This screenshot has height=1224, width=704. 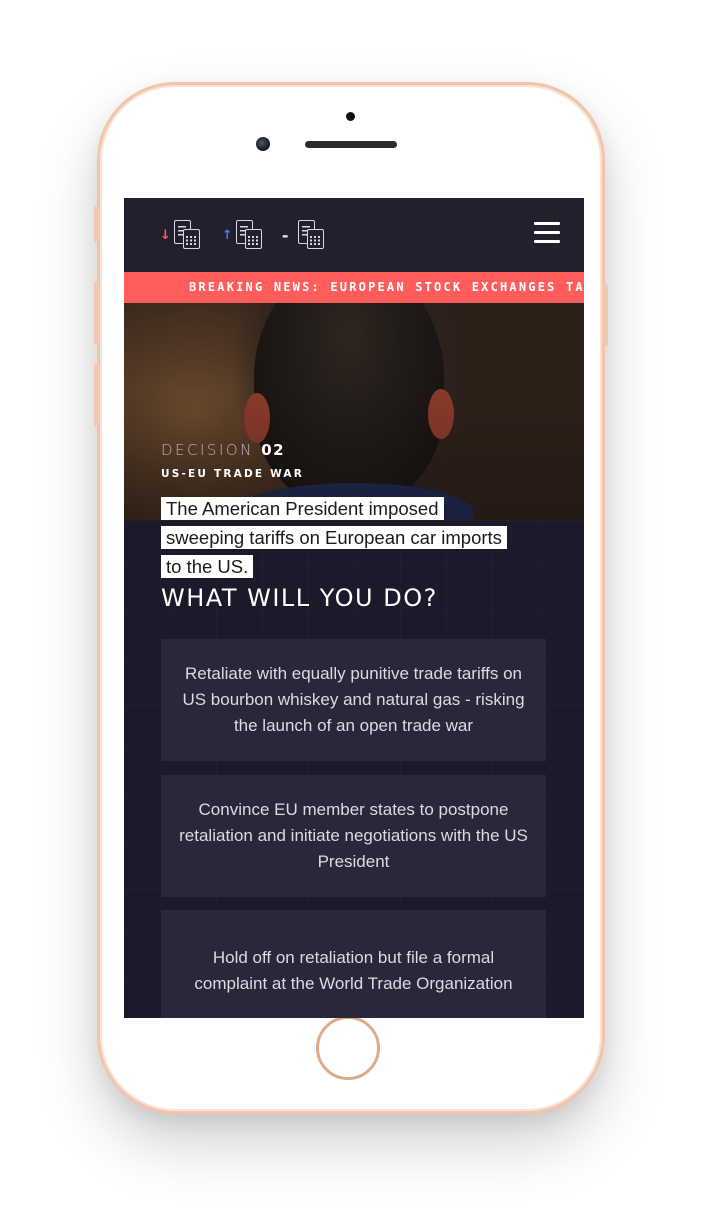 I want to click on hero-shade, so click(x=354, y=411).